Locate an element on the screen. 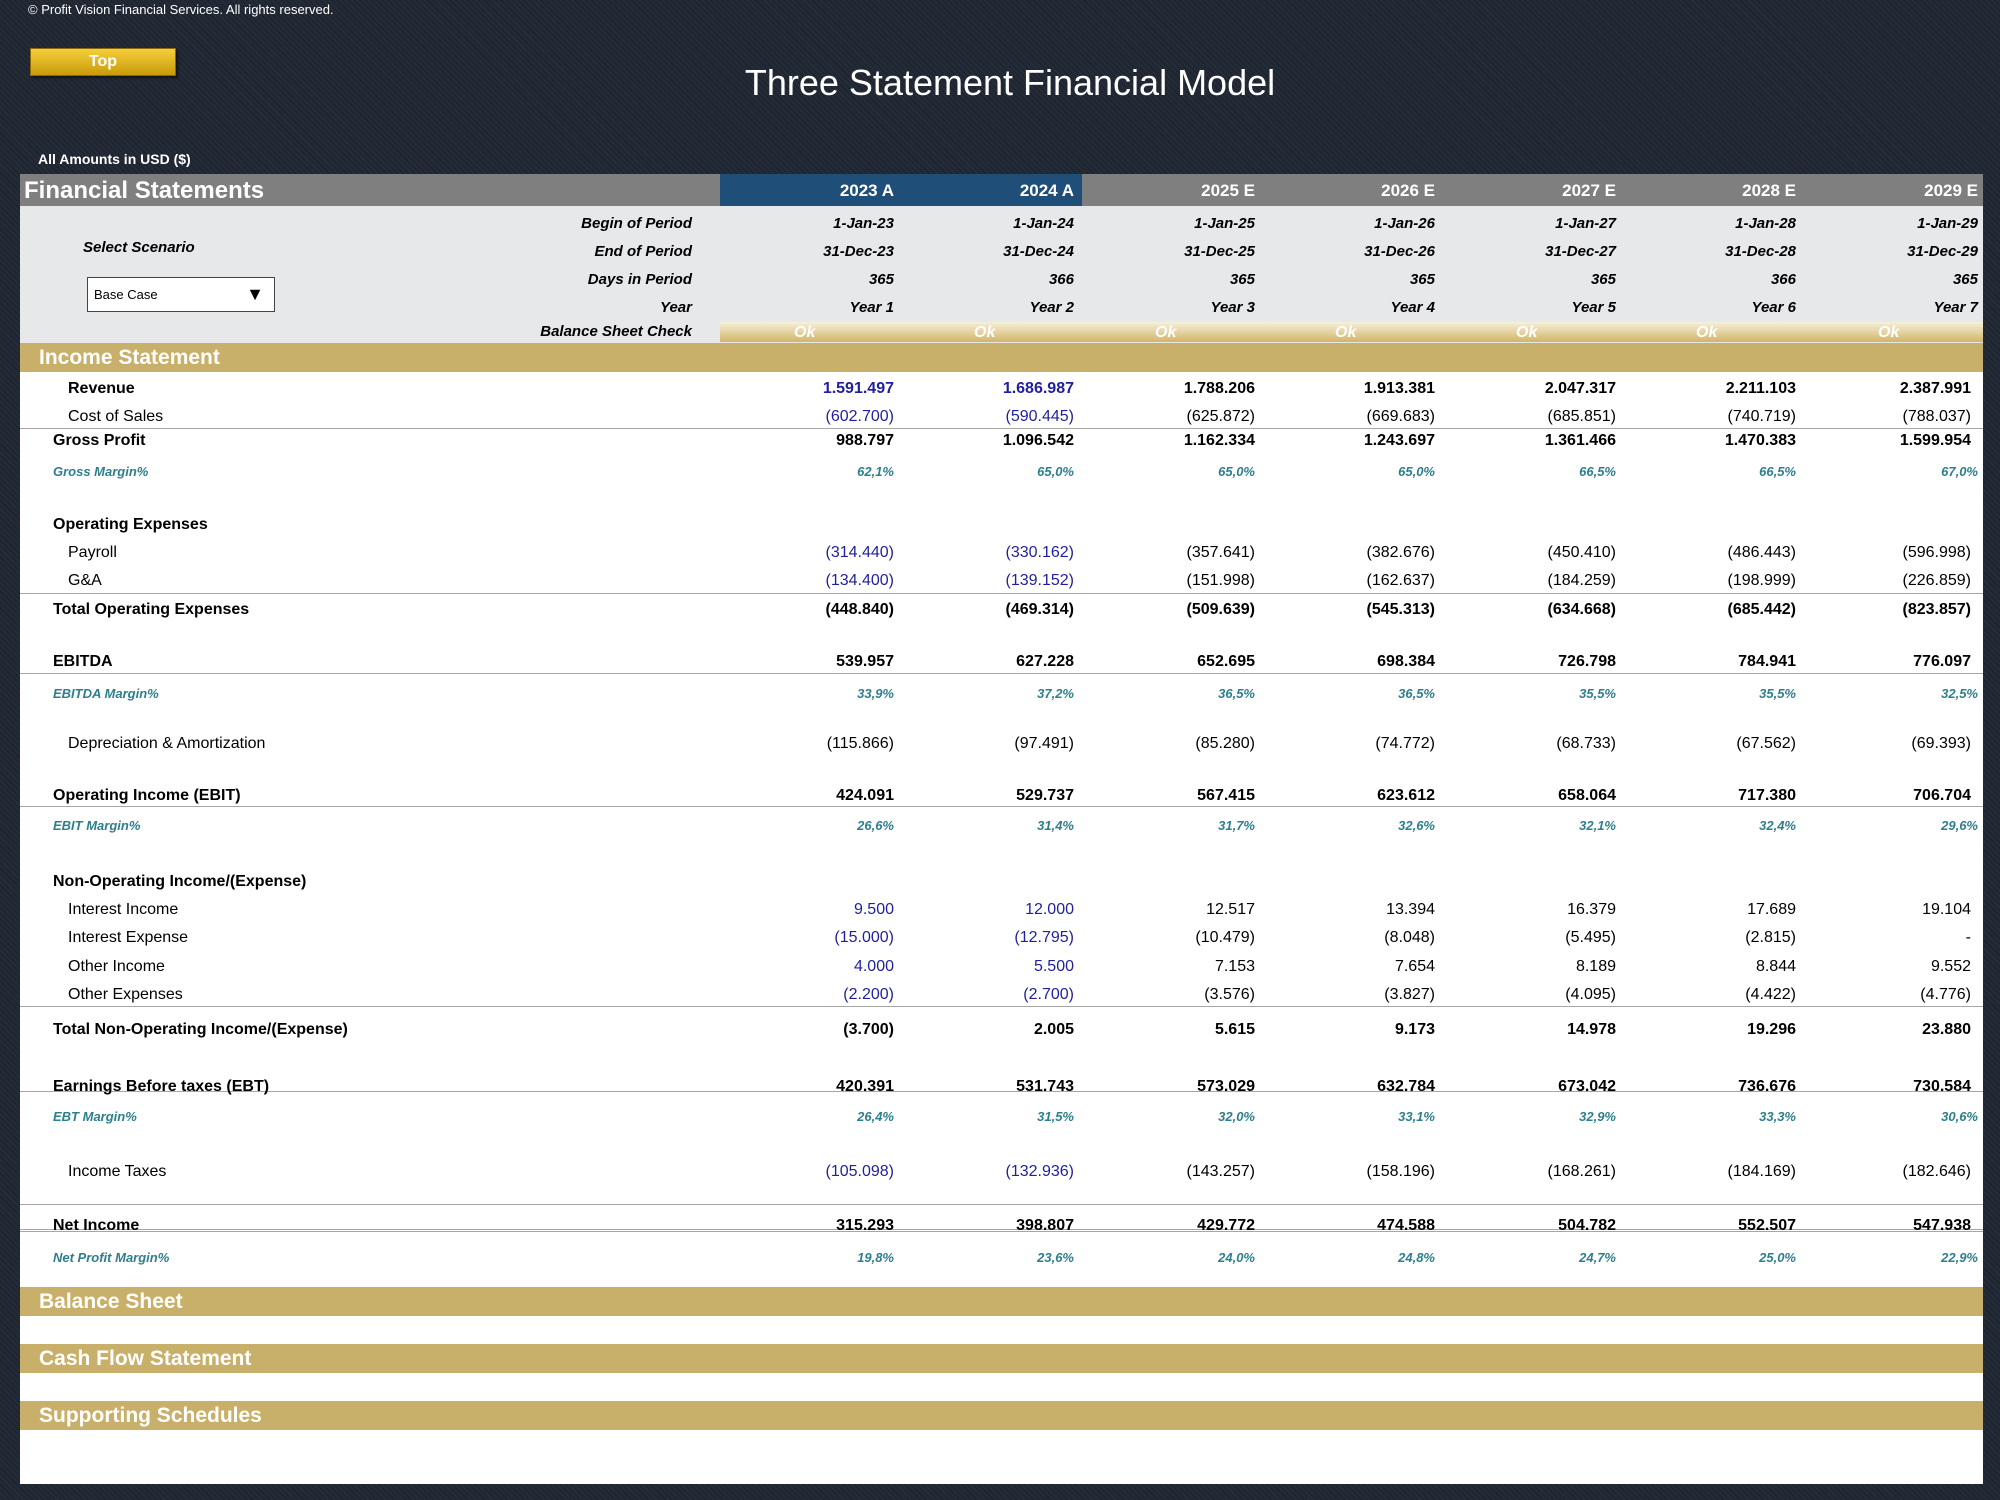 The image size is (2000, 1500). table-cell: 547.938 is located at coordinates (1942, 1225).